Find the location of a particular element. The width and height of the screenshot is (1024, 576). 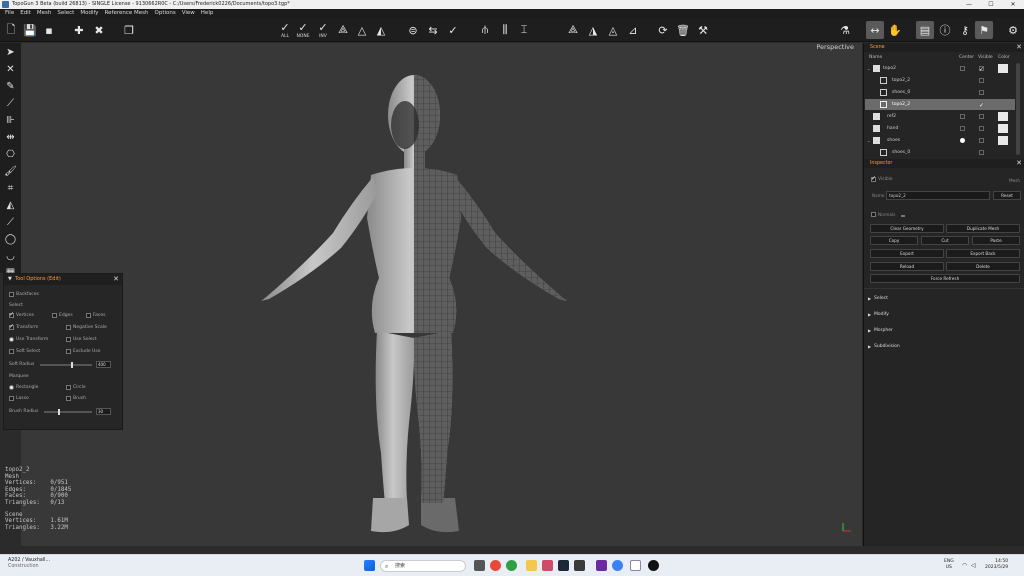

menu-reference-mesh: Reference Mesh is located at coordinates (127, 13).